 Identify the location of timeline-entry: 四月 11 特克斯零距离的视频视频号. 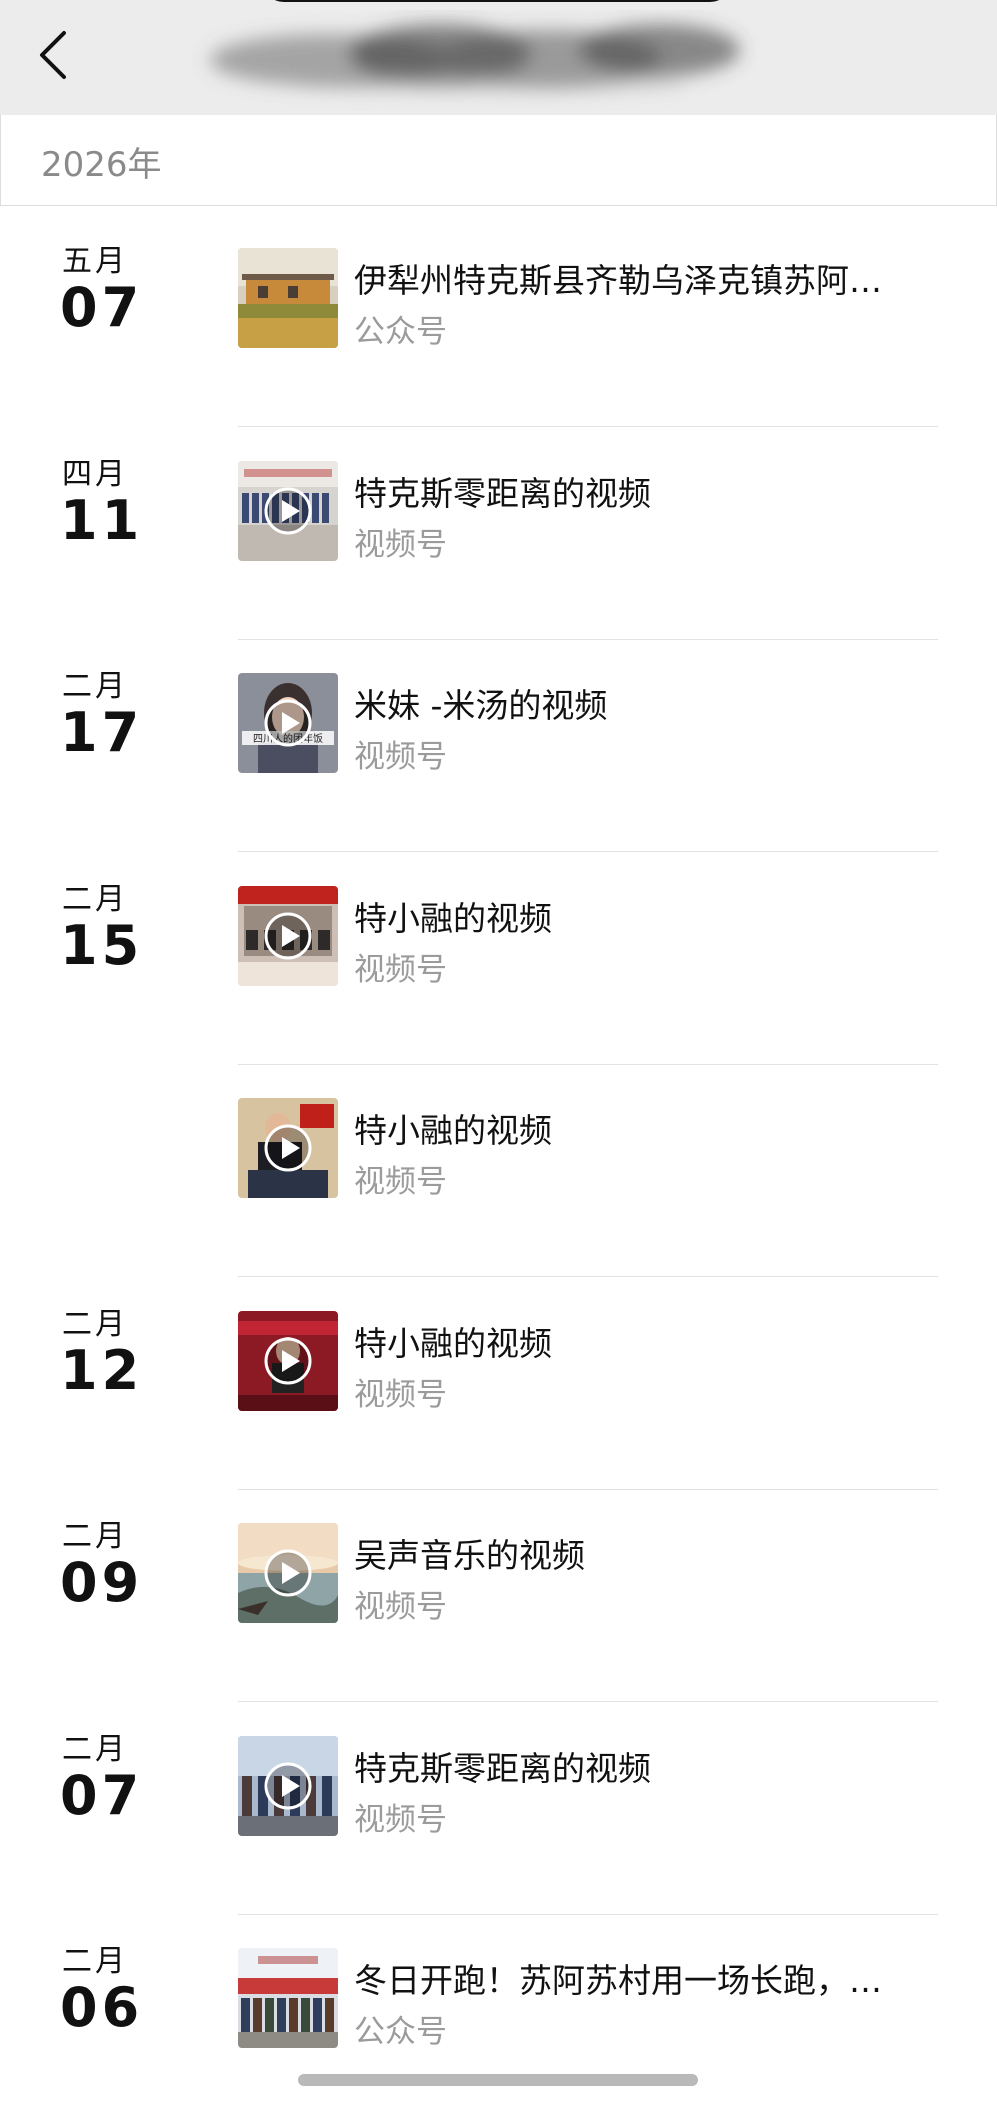
(498, 535).